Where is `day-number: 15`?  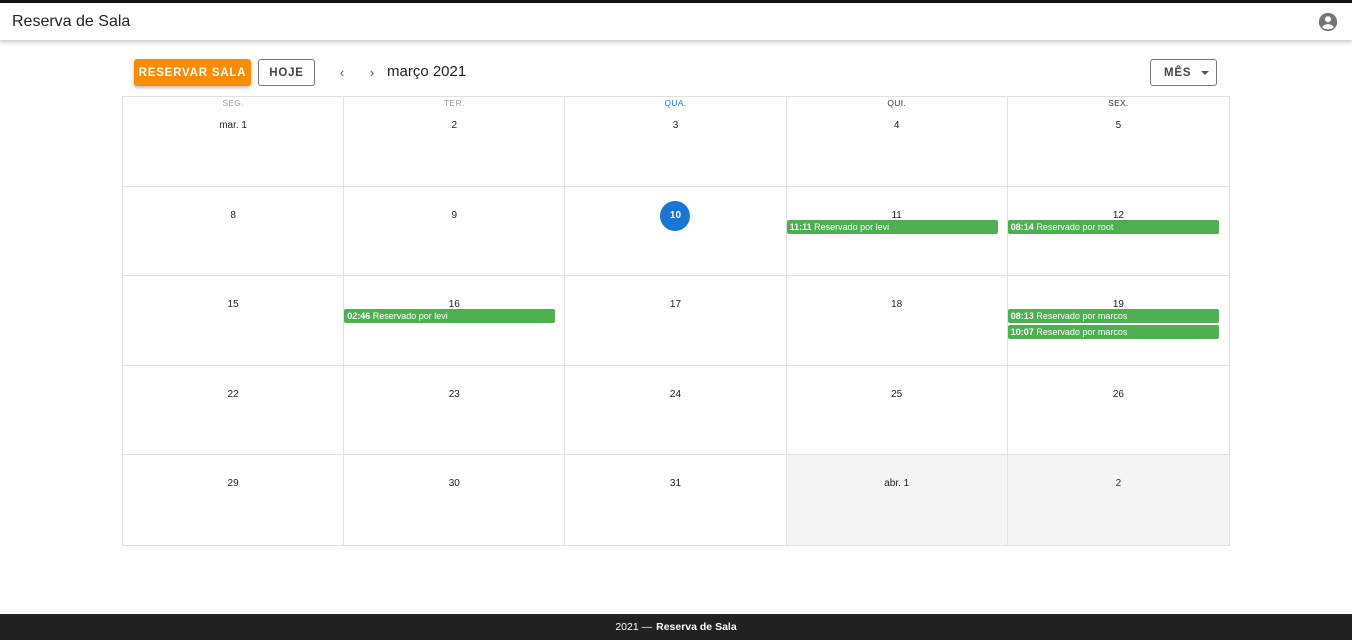
day-number: 15 is located at coordinates (233, 305).